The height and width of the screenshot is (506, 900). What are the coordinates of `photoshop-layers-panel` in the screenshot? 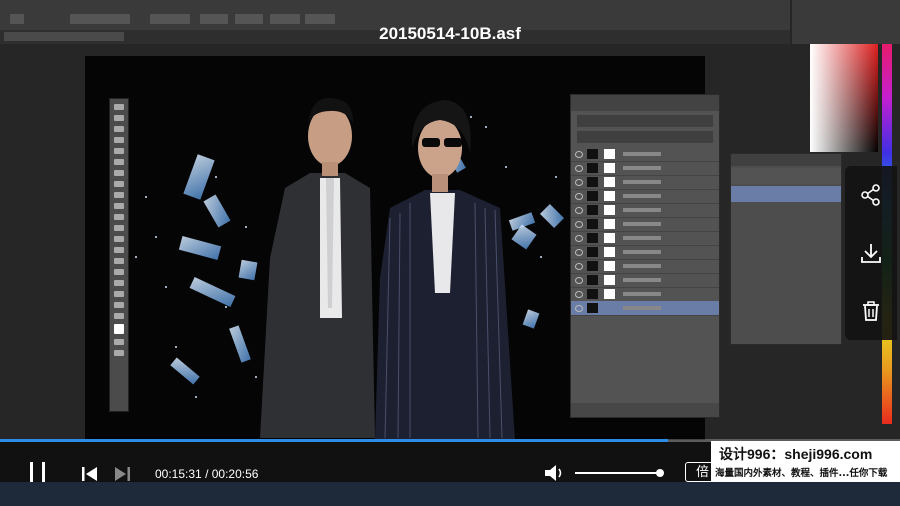 It's located at (645, 256).